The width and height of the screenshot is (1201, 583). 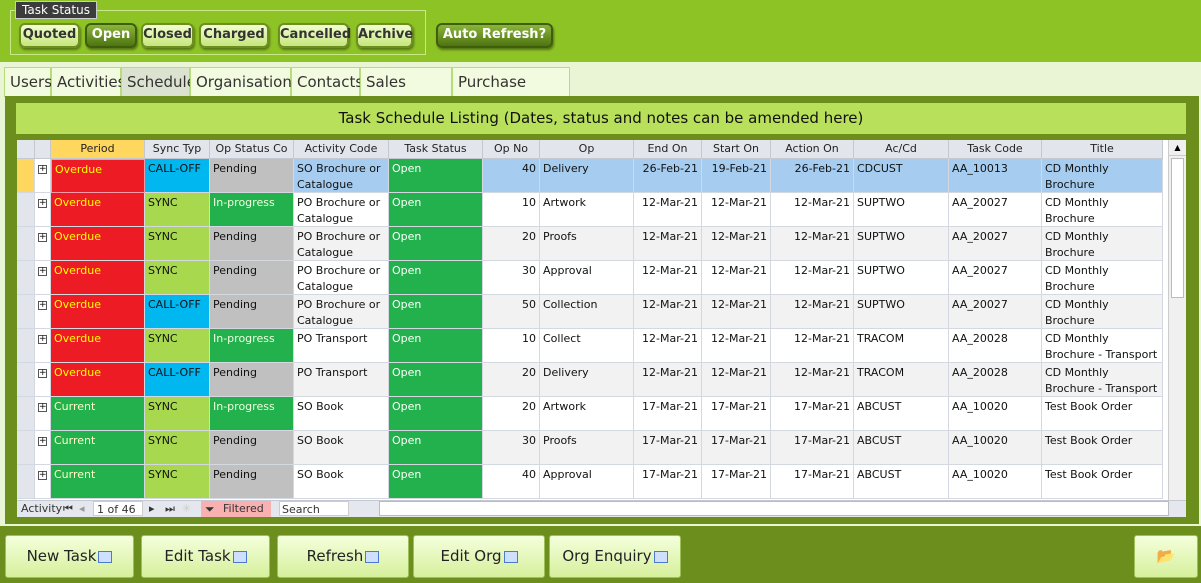 I want to click on cell-period: Current, so click(x=98, y=414).